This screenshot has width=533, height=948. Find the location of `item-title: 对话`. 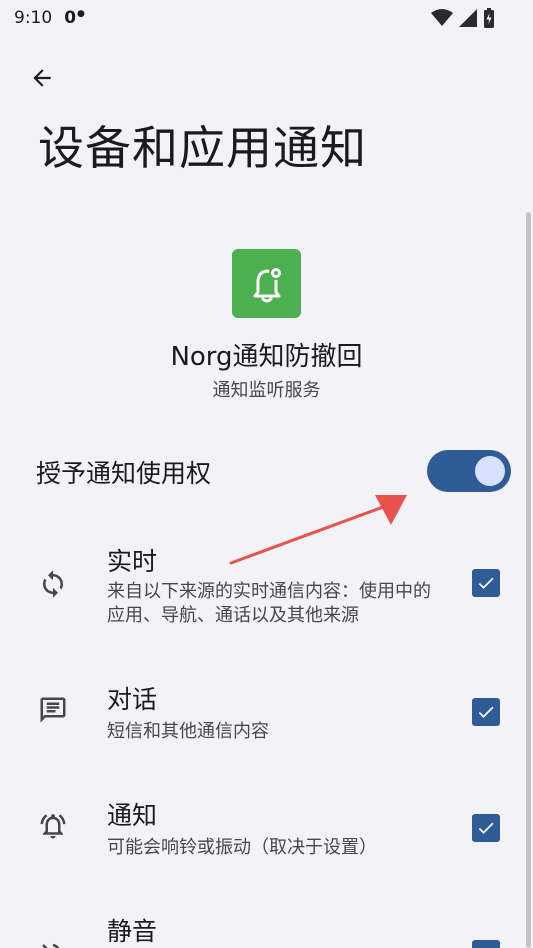

item-title: 对话 is located at coordinates (132, 699).